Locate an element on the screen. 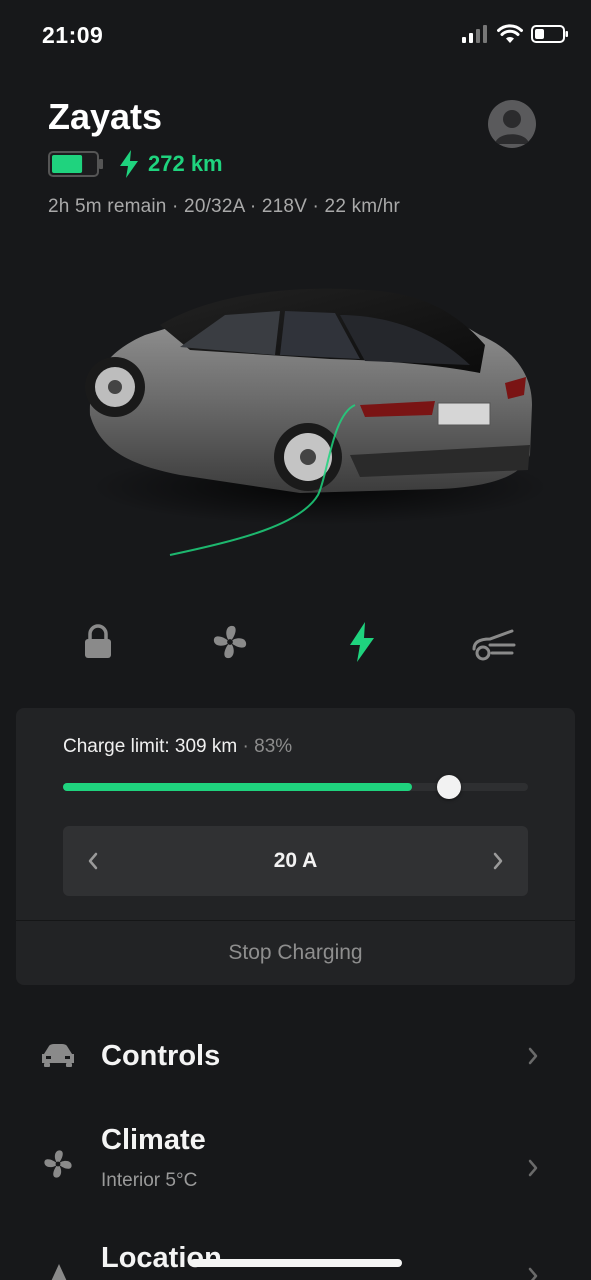 This screenshot has width=591, height=1280. profile-avatar-button is located at coordinates (512, 124).